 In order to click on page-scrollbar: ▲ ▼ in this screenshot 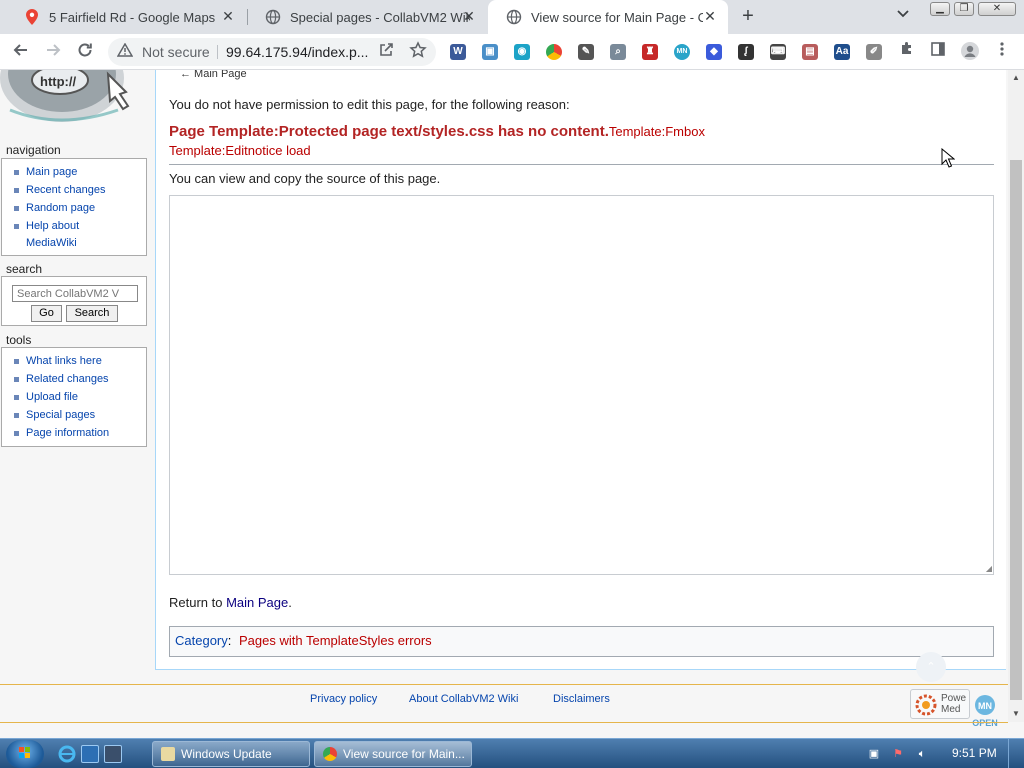, I will do `click(1016, 396)`.